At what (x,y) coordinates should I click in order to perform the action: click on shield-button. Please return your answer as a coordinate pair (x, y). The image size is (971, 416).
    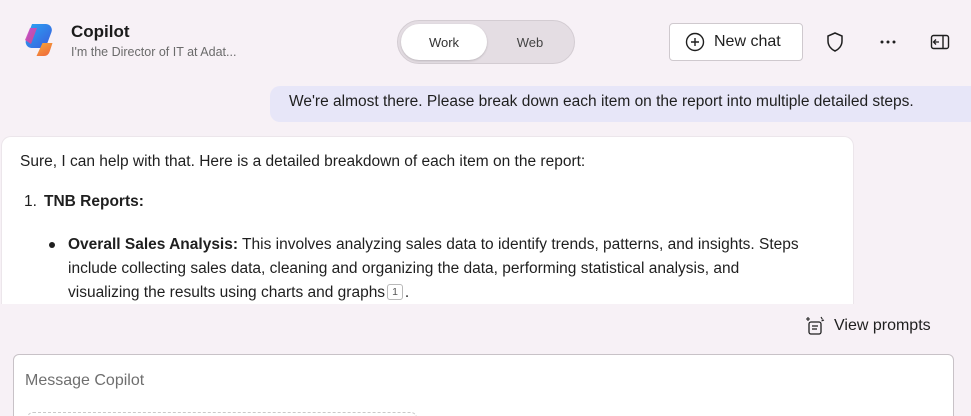
    Looking at the image, I should click on (835, 42).